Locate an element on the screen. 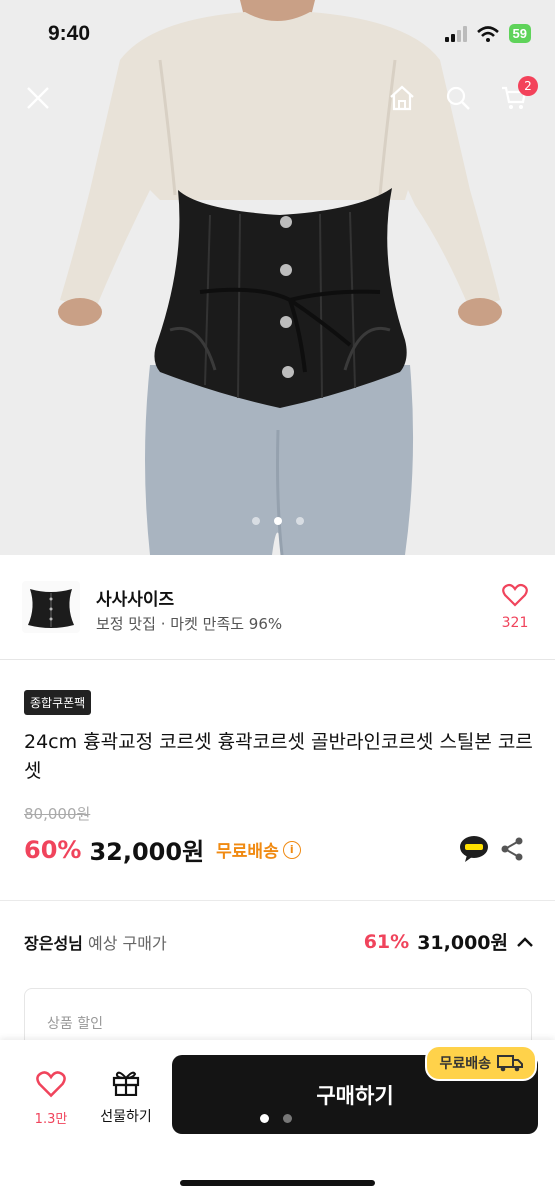 The height and width of the screenshot is (1200, 555). chevron-up-icon is located at coordinates (525, 941).